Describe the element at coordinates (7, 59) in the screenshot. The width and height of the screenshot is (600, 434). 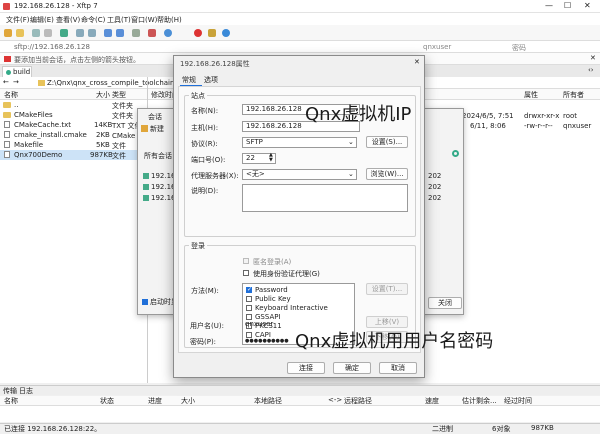
I see `arrow-icon` at that location.